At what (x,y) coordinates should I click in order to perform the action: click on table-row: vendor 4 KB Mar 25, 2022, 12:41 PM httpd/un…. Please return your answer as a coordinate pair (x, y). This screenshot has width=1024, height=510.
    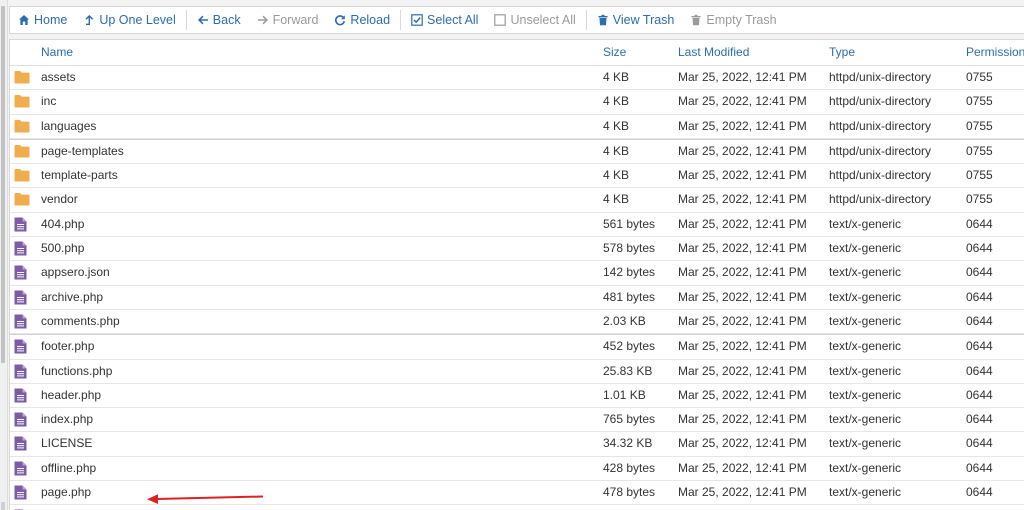
    Looking at the image, I should click on (517, 200).